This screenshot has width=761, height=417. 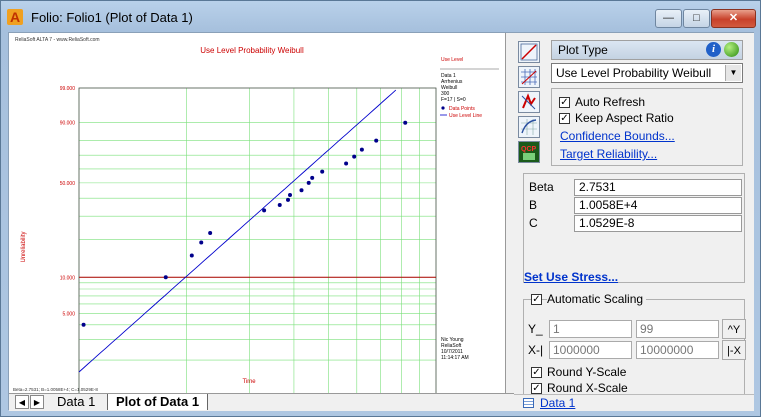 I want to click on param-value-beta: 2.7531, so click(x=658, y=187).